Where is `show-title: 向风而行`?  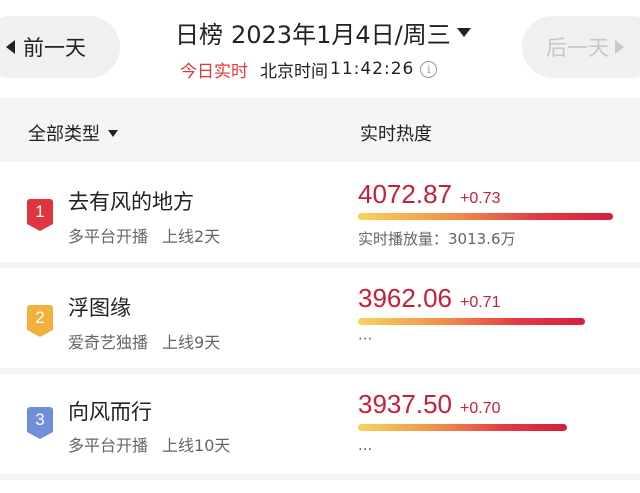 show-title: 向风而行 is located at coordinates (110, 412).